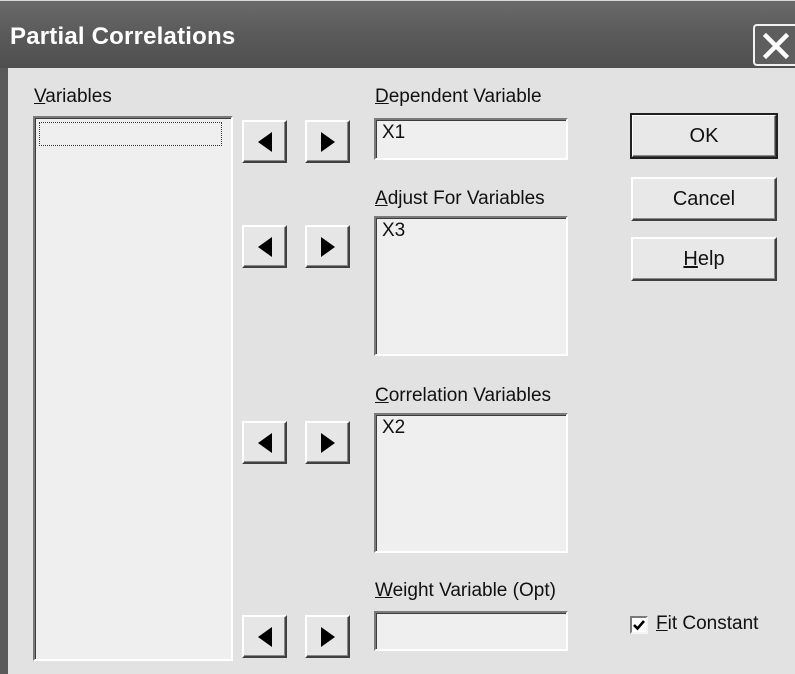  What do you see at coordinates (471, 286) in the screenshot?
I see `adjust-for-variables-listbox: X3` at bounding box center [471, 286].